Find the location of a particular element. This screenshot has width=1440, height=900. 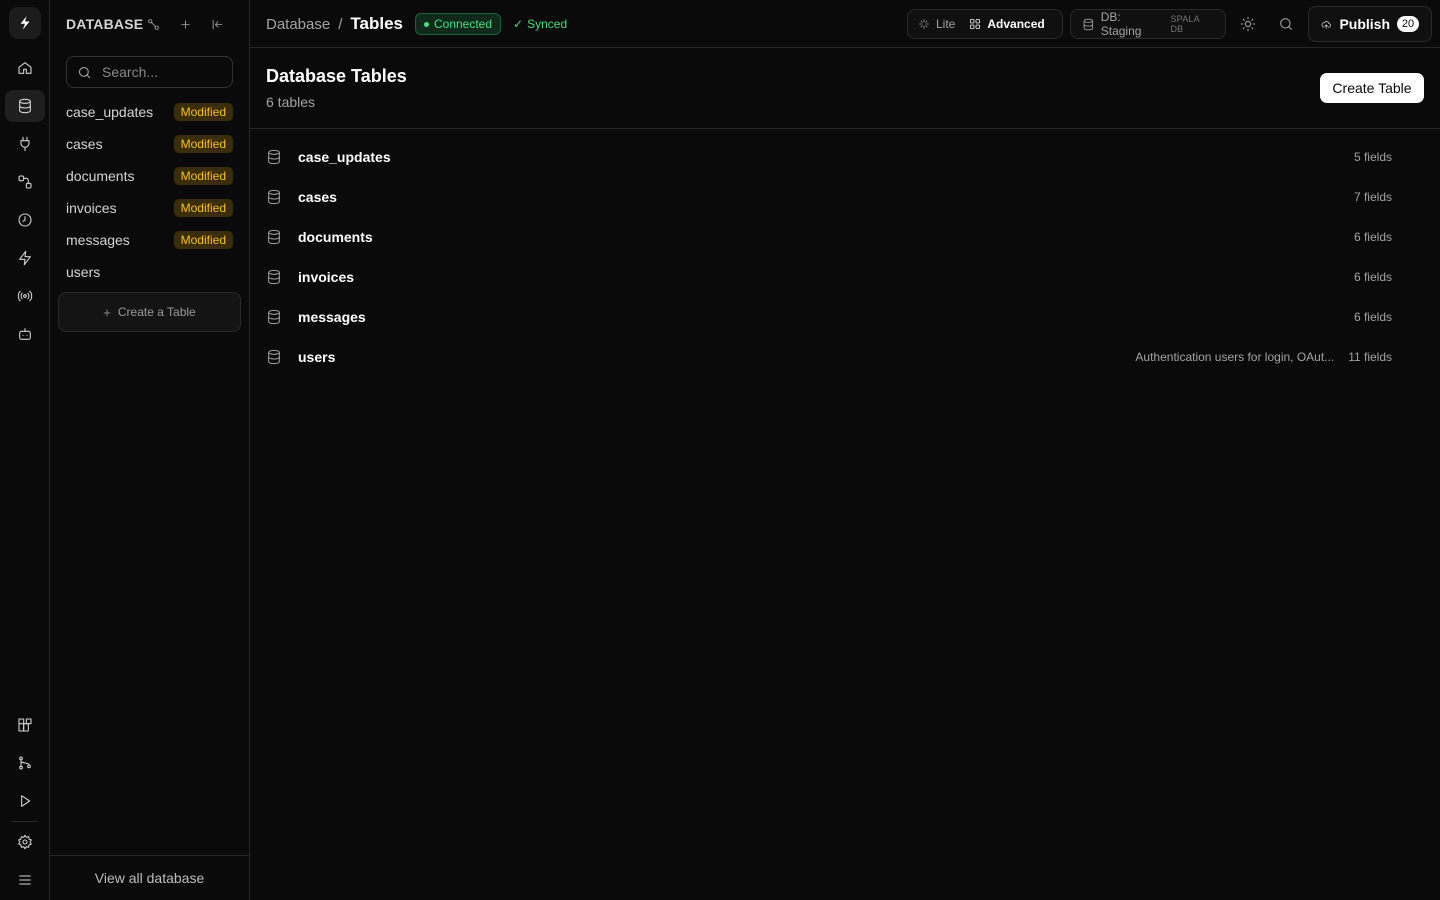

rail-branches-button is located at coordinates (25, 763).